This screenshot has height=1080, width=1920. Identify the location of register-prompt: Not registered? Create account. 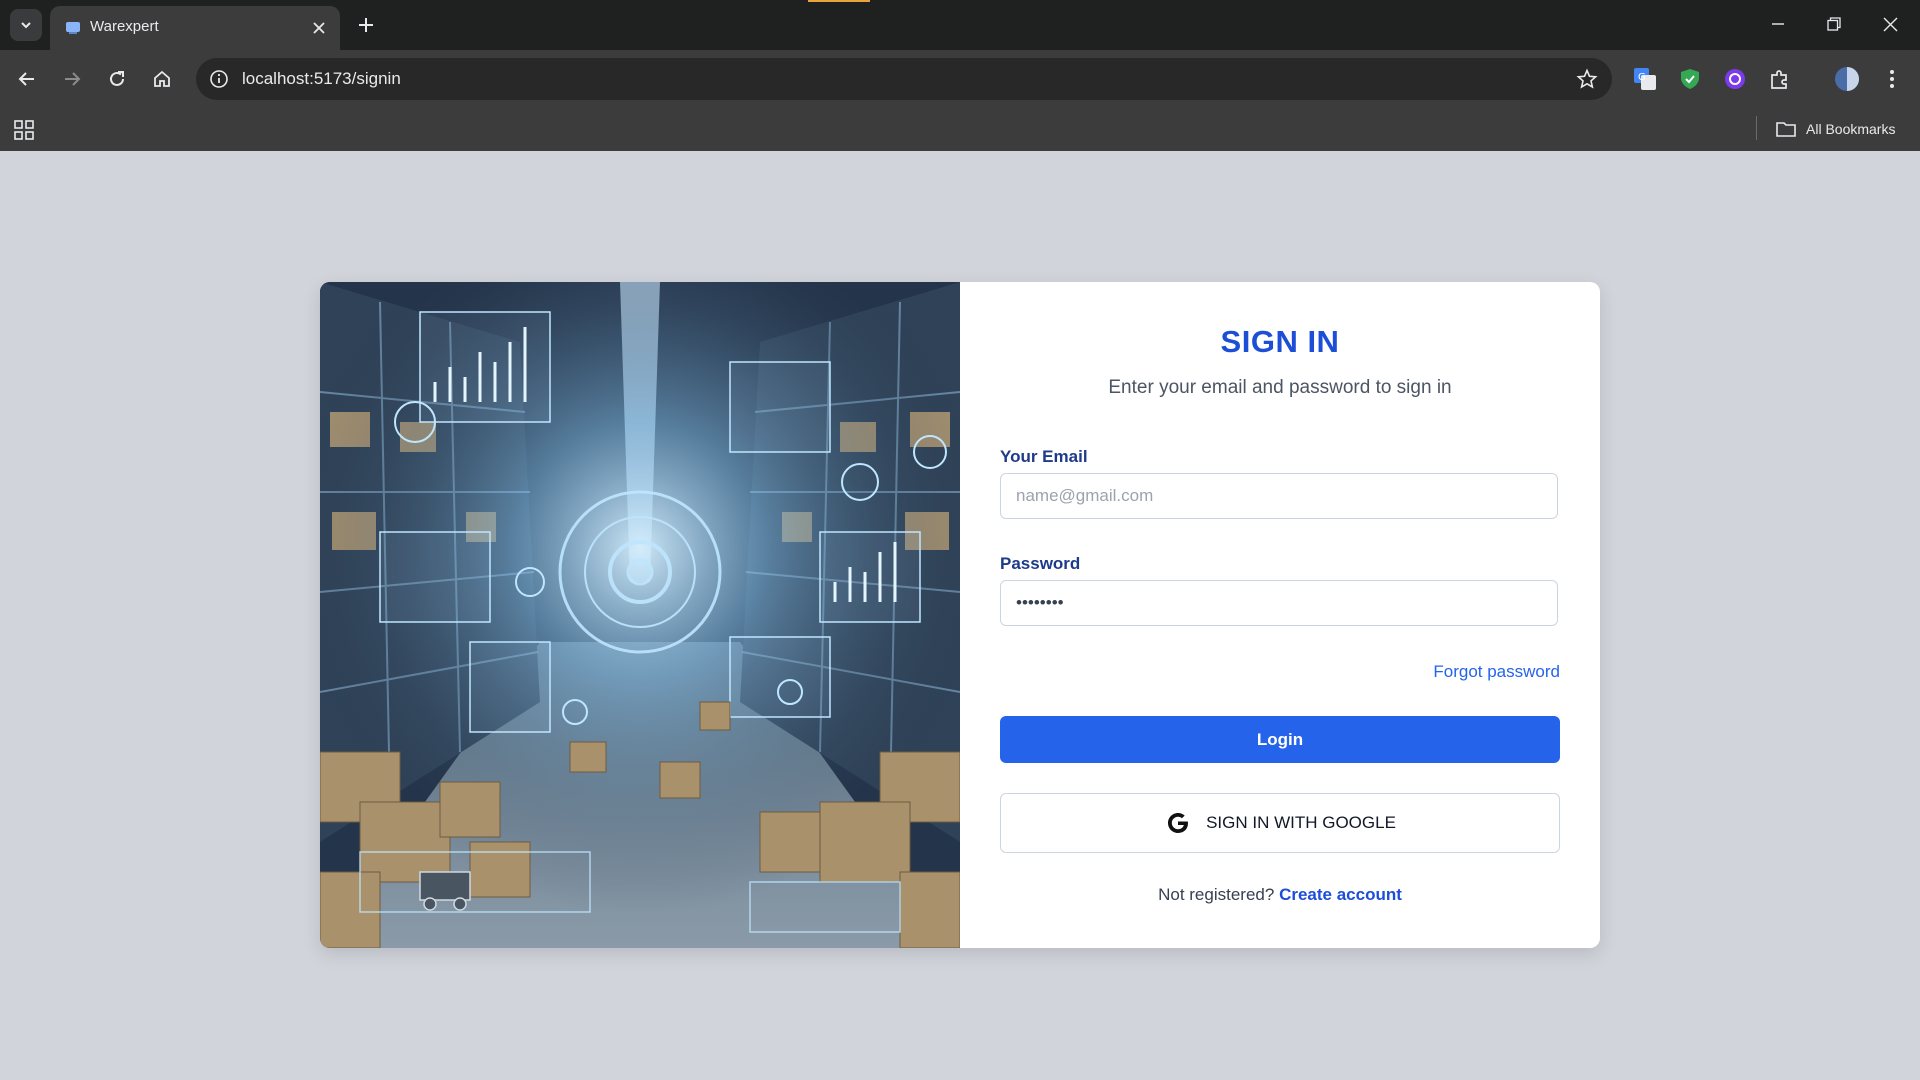
(1280, 895).